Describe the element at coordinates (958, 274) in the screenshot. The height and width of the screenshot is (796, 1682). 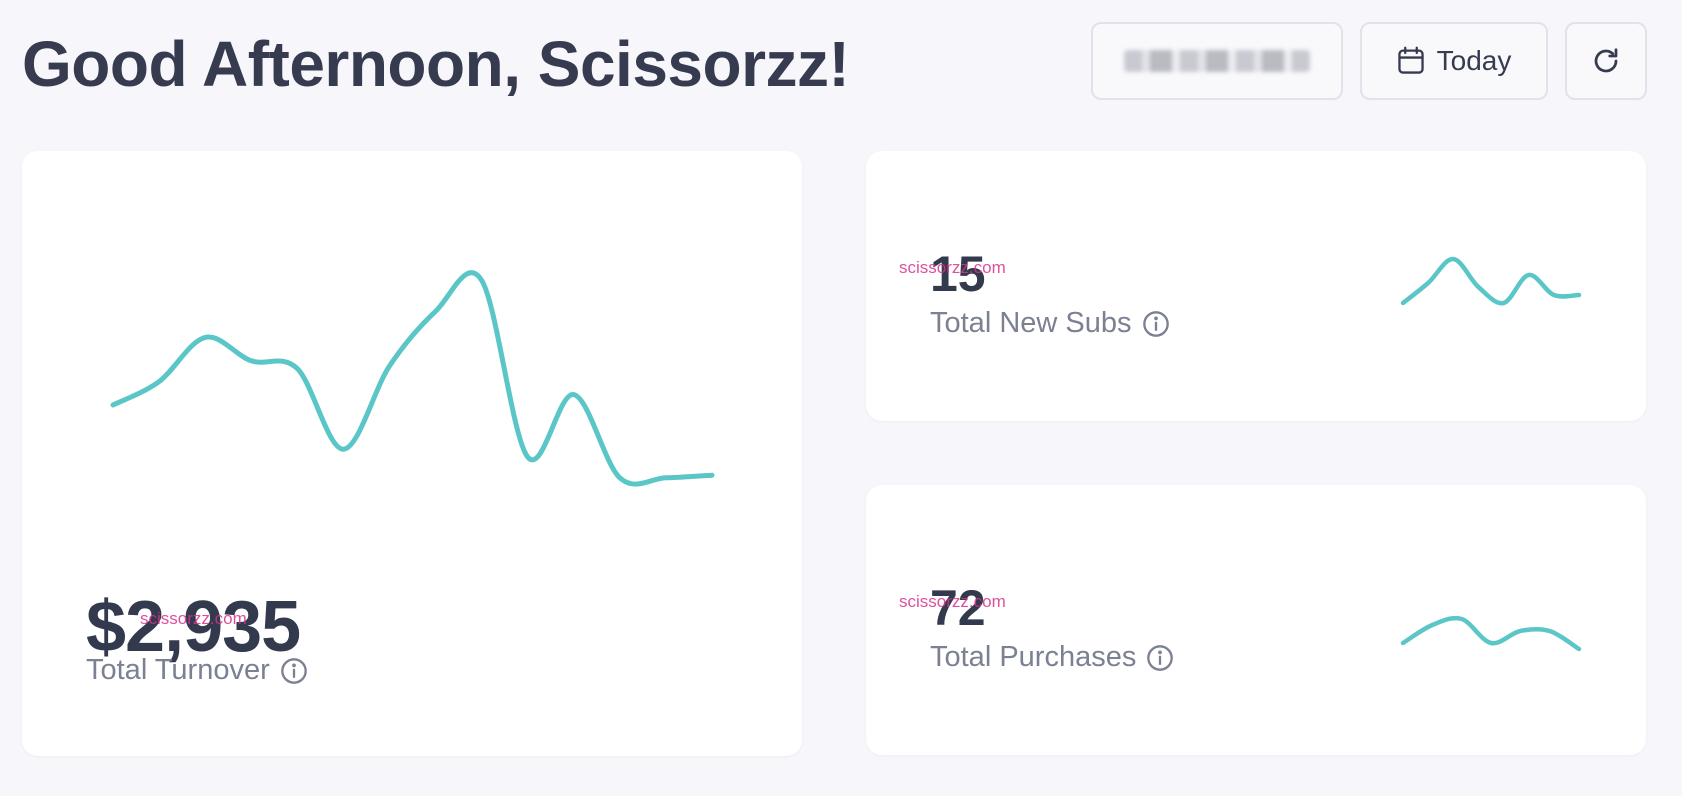
I see `new-subs-value: 15` at that location.